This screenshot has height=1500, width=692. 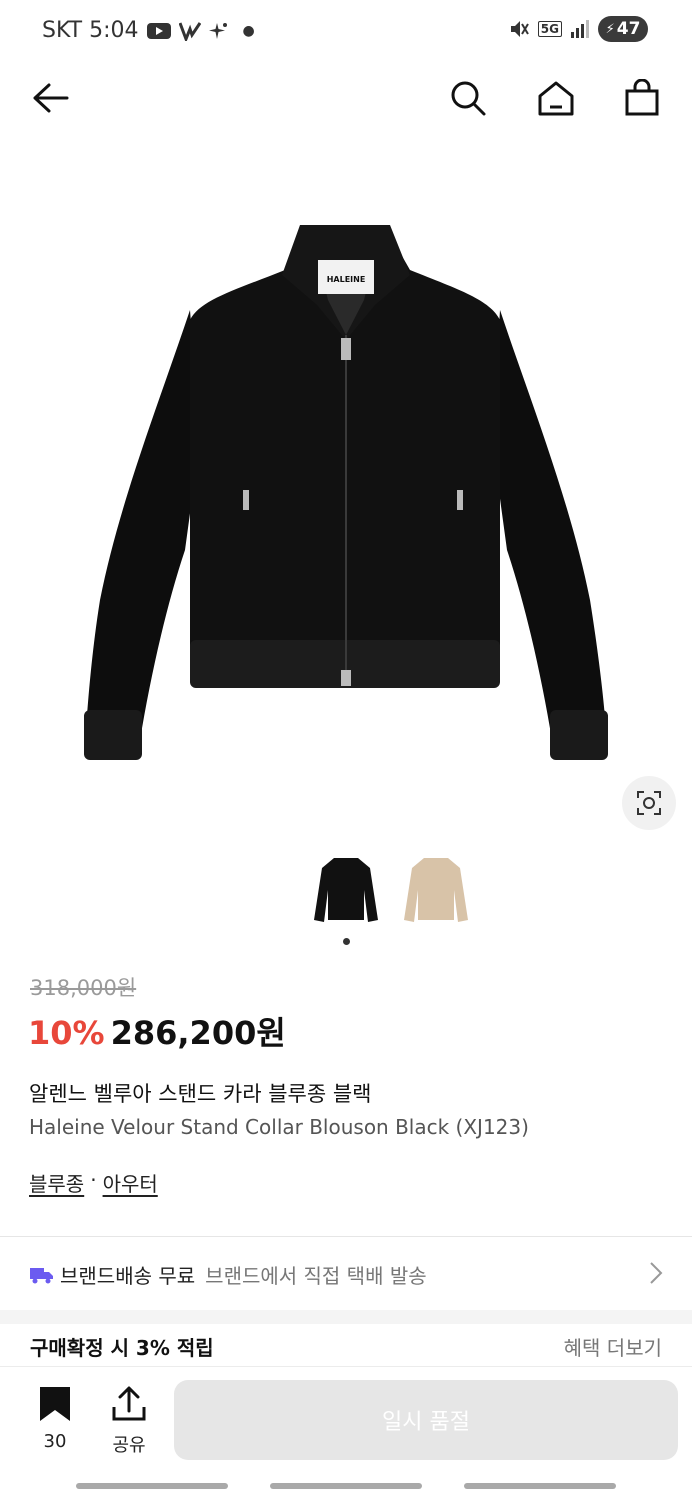 I want to click on battery-indicator: ⚡ 47, so click(x=623, y=29).